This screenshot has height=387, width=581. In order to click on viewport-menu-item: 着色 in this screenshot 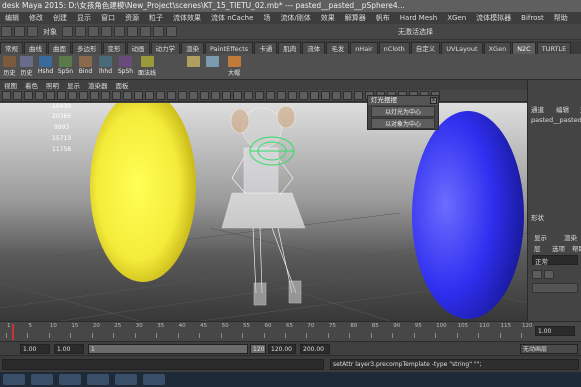, I will do `click(31, 85)`.